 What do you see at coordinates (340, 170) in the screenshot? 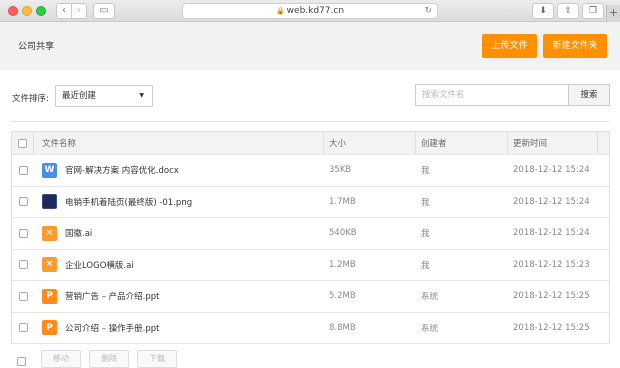
I see `file-size: 35KB` at bounding box center [340, 170].